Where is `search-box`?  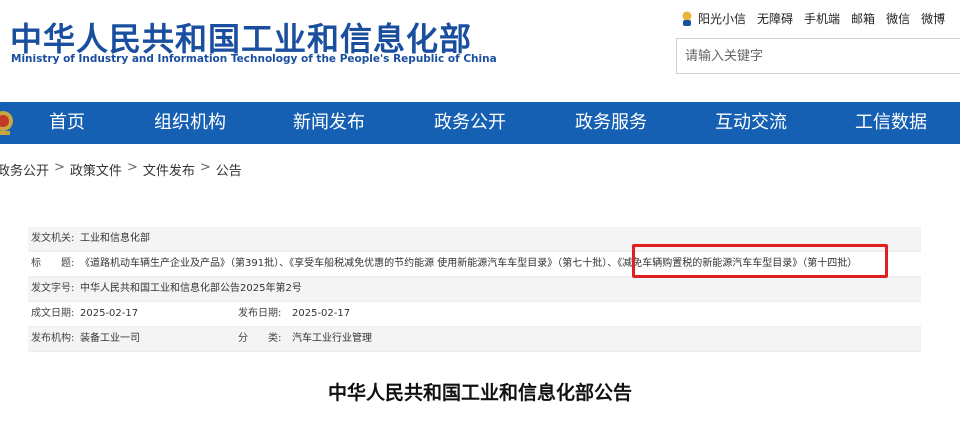 search-box is located at coordinates (818, 56).